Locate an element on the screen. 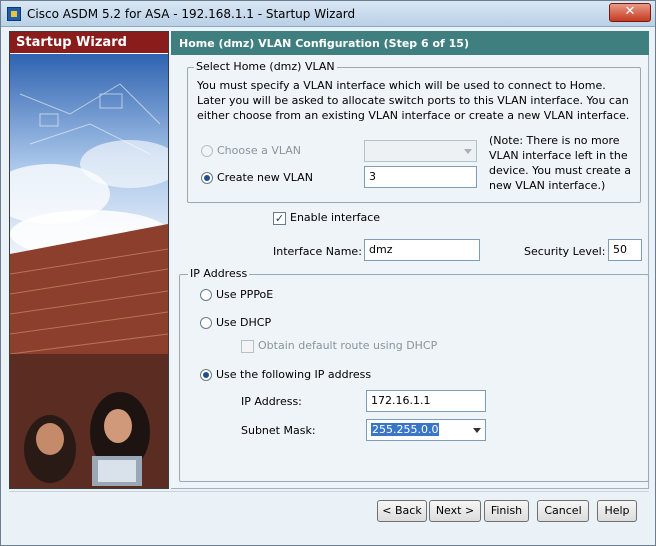 Image resolution: width=656 pixels, height=546 pixels. interface-name-label: Interface Name: is located at coordinates (317, 251).